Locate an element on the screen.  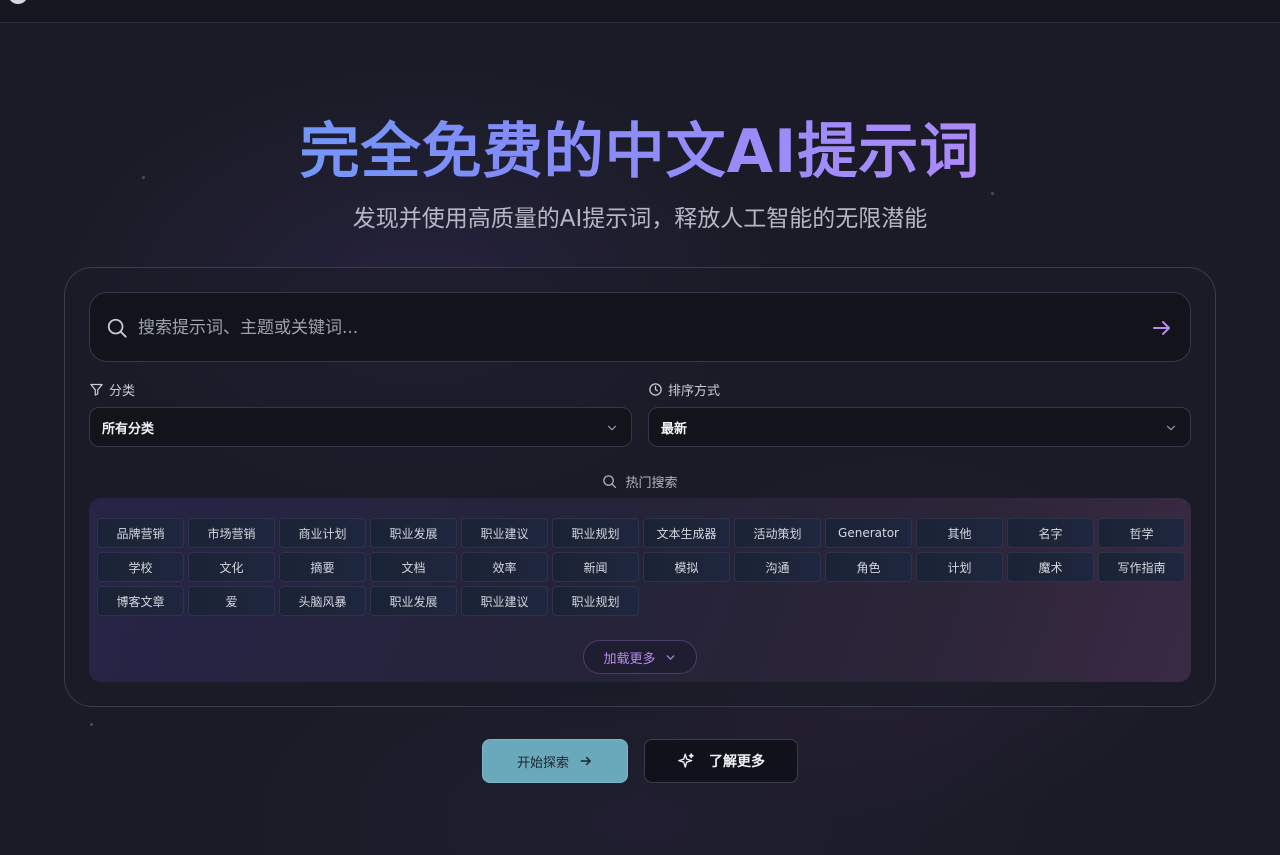
hot-tag: 文化 is located at coordinates (231, 567).